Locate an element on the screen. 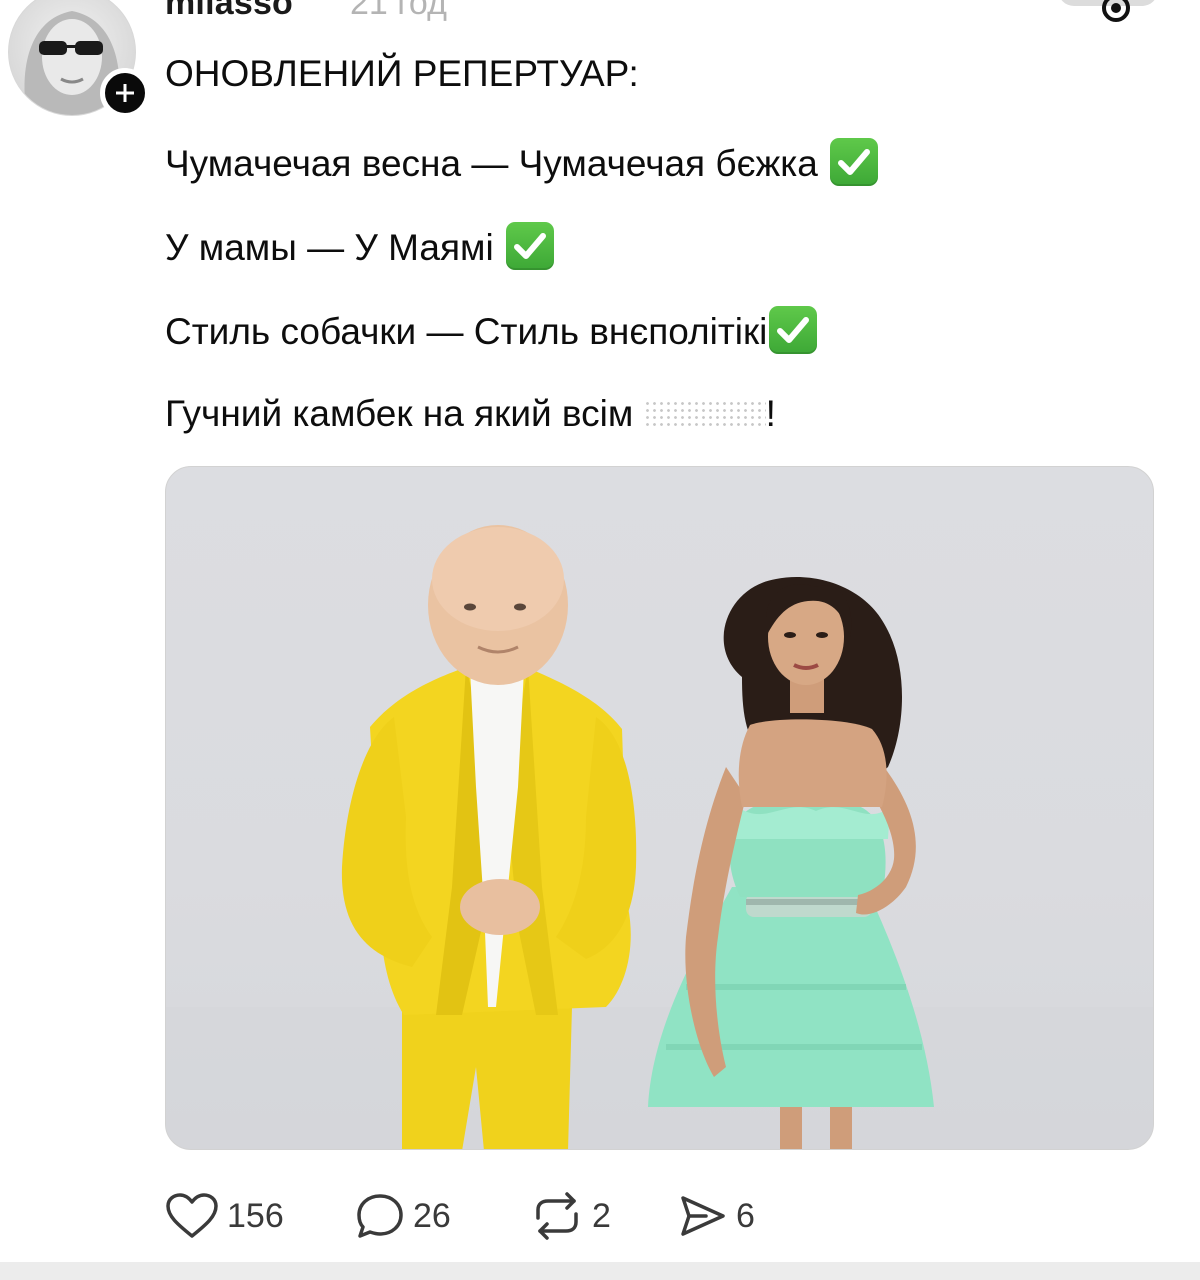  post-line-2-text: У мамы — У Маямі is located at coordinates (329, 247).